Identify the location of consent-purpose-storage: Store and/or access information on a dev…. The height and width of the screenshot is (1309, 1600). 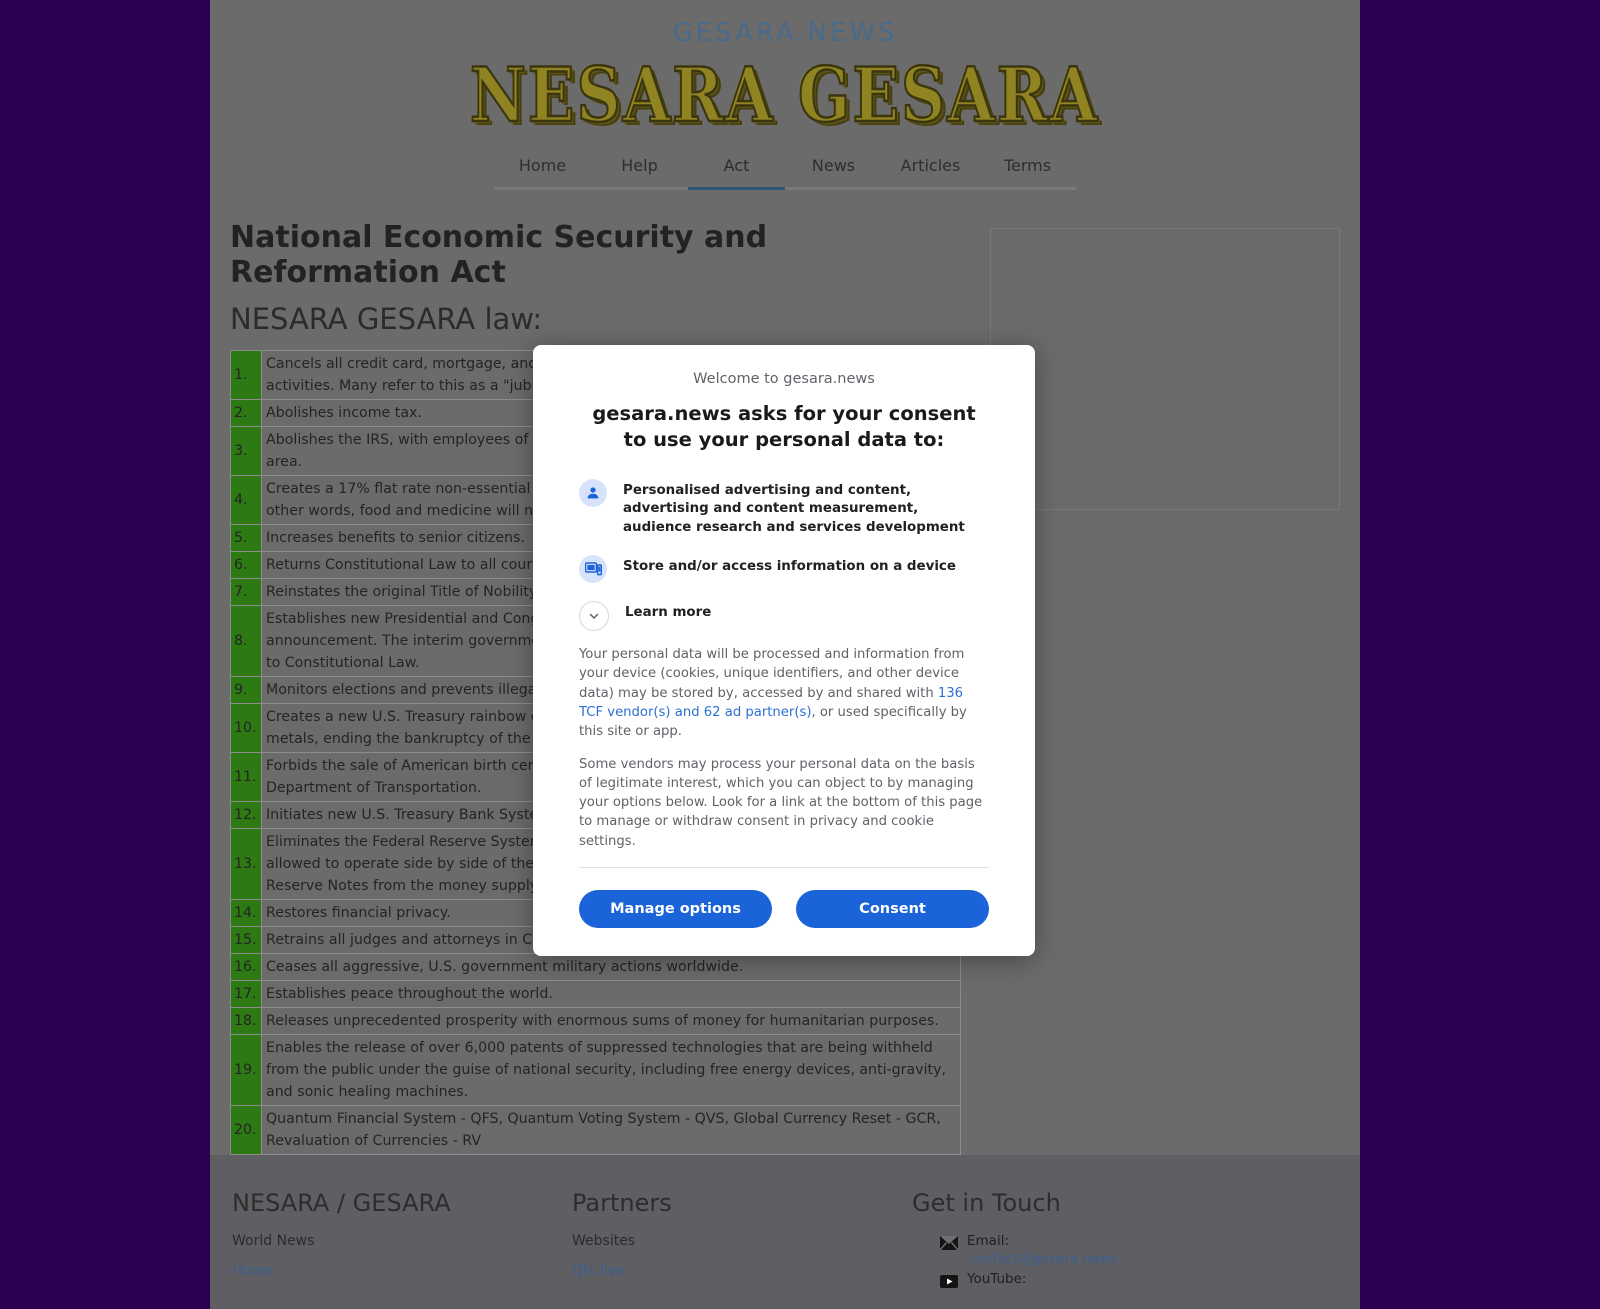
(784, 569).